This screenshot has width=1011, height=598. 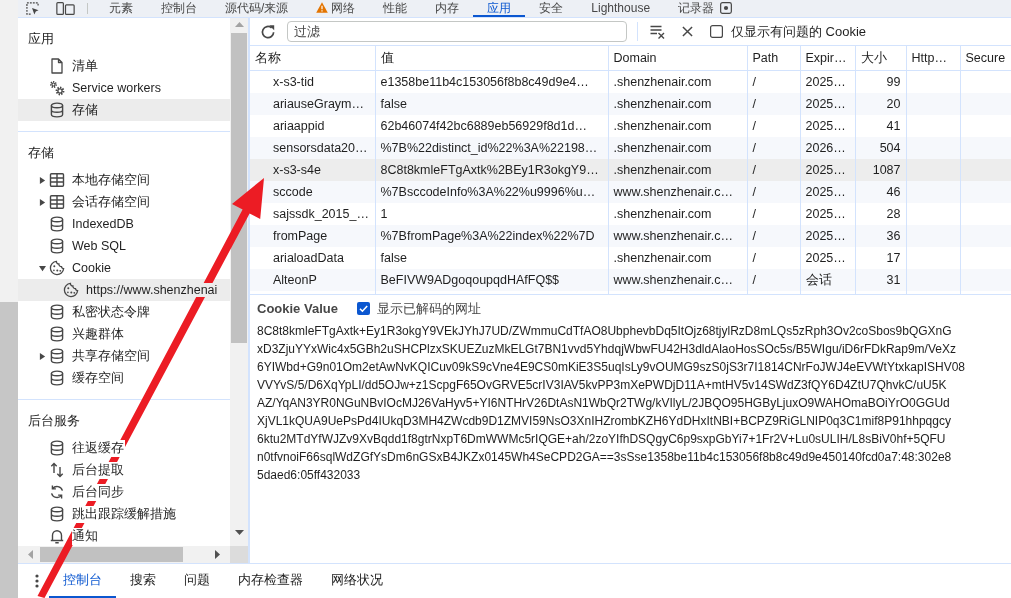 What do you see at coordinates (677, 104) in the screenshot?
I see `table-cell: .shenzhenair.com` at bounding box center [677, 104].